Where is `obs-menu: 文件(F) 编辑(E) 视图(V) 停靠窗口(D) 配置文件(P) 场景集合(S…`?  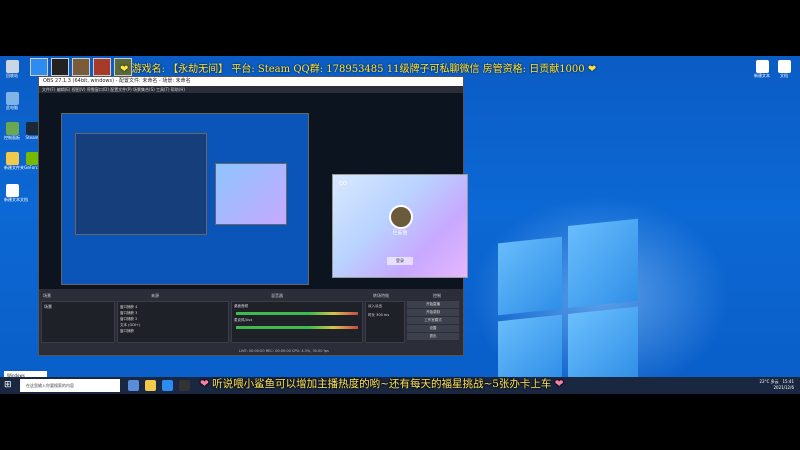 obs-menu: 文件(F) 编辑(E) 视图(V) 停靠窗口(D) 配置文件(P) 场景集合(S… is located at coordinates (251, 89).